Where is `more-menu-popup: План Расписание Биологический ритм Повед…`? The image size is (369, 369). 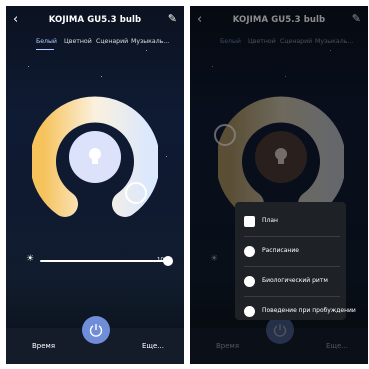
more-menu-popup: План Расписание Биологический ритм Повед… is located at coordinates (295, 261).